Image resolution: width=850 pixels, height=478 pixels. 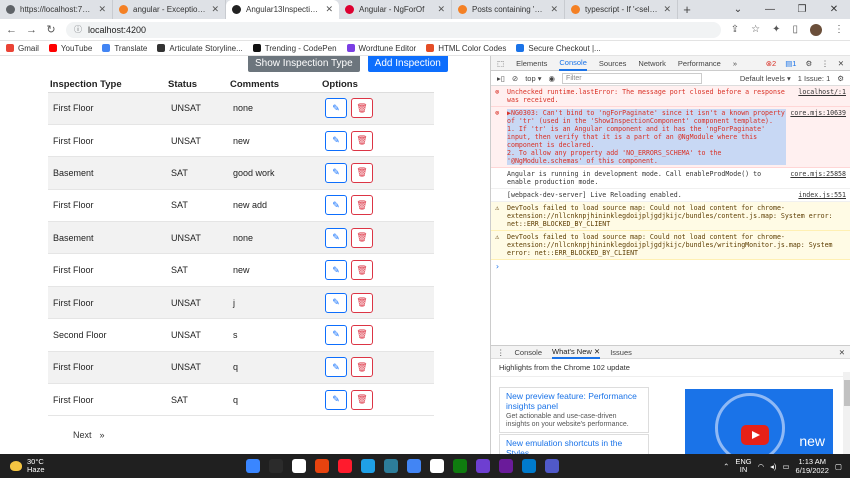 I want to click on sidebar-toggle-icon: ▸▯, so click(x=501, y=78).